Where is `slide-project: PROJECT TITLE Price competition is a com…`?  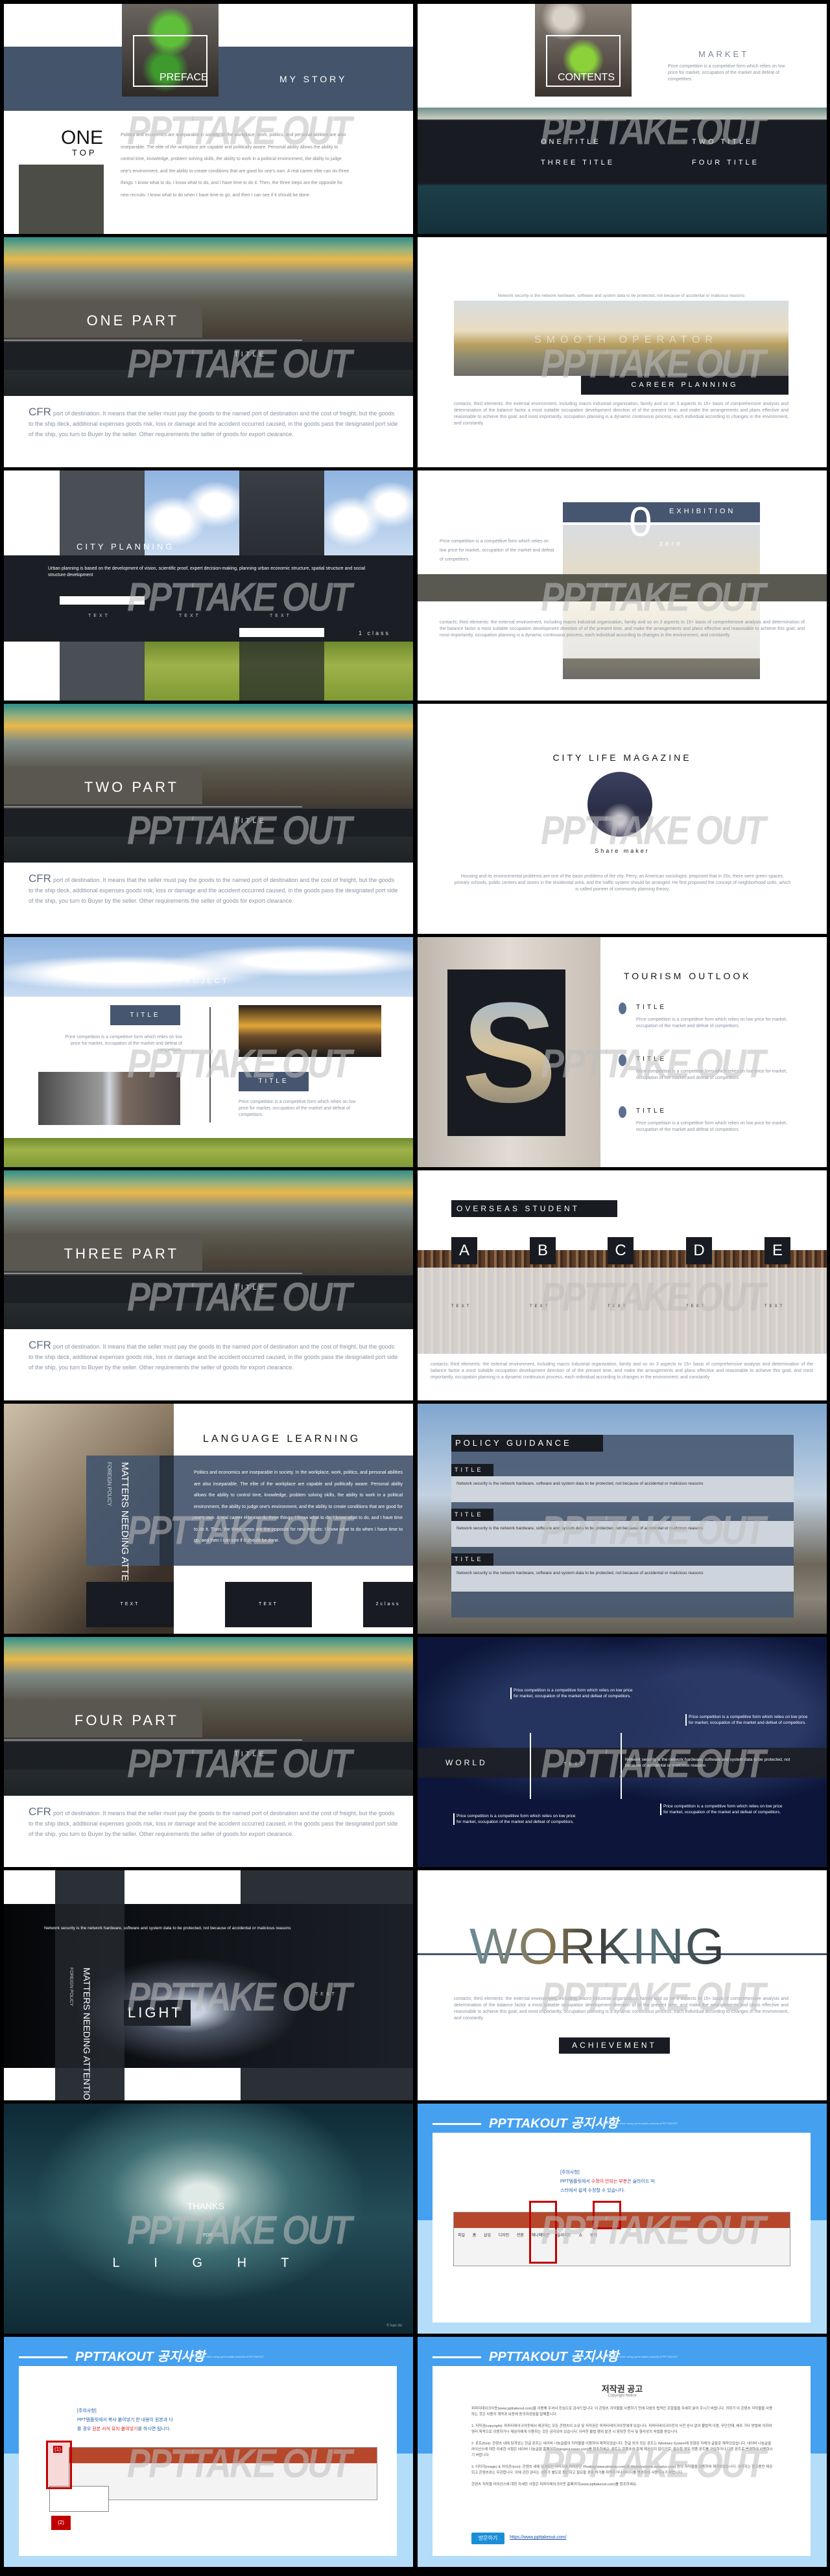 slide-project: PROJECT TITLE Price competition is a com… is located at coordinates (208, 1052).